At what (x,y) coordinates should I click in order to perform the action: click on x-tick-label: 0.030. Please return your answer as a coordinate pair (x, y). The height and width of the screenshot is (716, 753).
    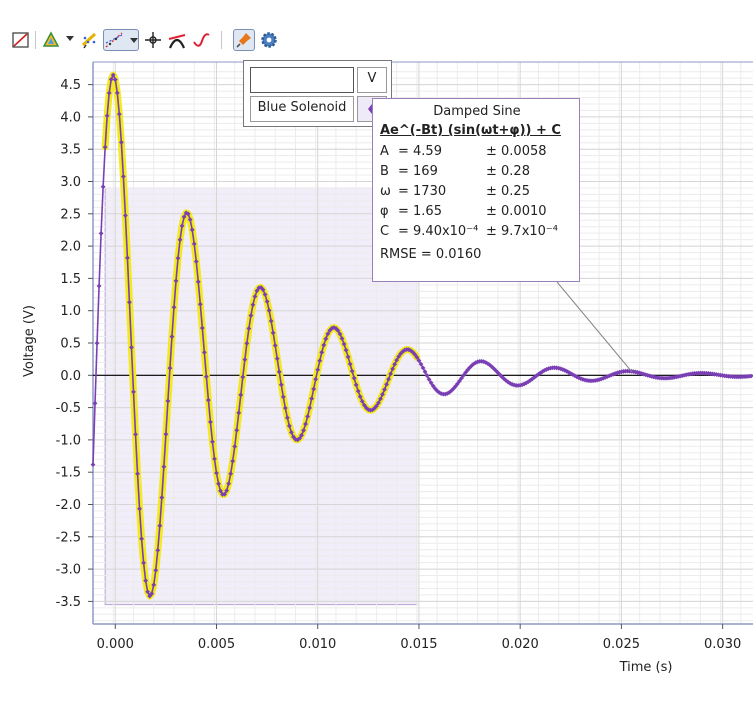
    Looking at the image, I should click on (722, 644).